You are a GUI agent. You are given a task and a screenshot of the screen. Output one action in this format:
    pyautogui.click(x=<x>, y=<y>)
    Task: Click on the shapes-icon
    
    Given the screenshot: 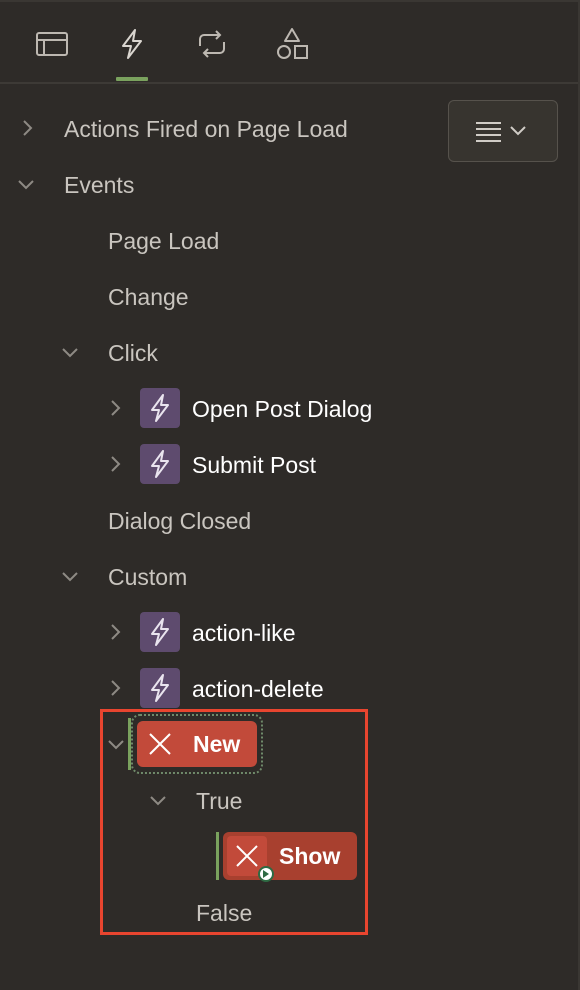 What is the action you would take?
    pyautogui.click(x=292, y=43)
    